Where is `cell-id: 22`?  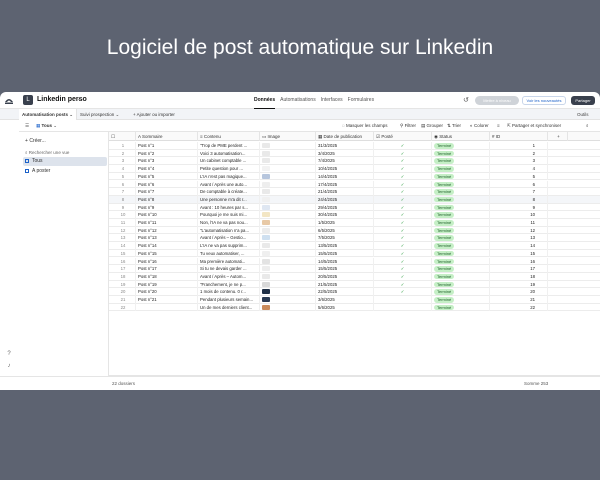 cell-id: 22 is located at coordinates (519, 307).